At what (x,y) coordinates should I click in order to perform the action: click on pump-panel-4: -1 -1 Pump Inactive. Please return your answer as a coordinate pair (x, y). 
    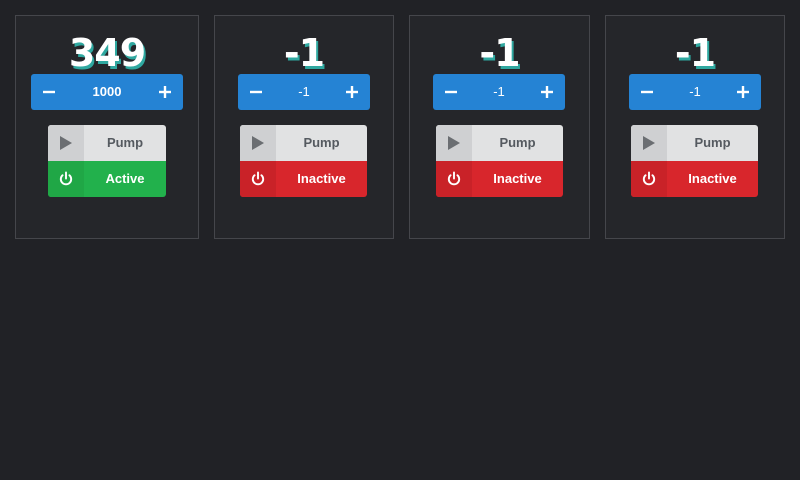
    Looking at the image, I should click on (695, 127).